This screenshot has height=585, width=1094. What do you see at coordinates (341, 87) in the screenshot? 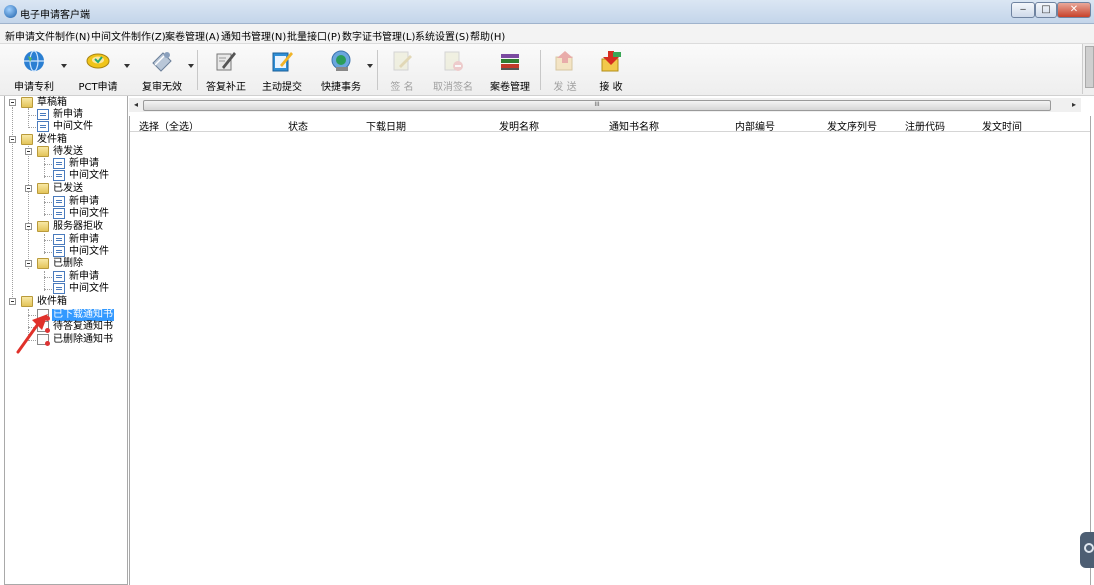
I see `quick-task-label: 快捷事务` at bounding box center [341, 87].